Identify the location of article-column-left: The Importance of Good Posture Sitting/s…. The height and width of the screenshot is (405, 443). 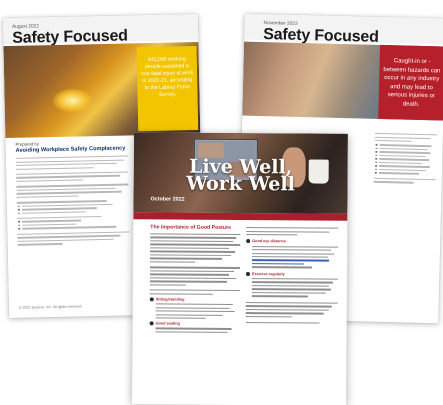
(195, 279).